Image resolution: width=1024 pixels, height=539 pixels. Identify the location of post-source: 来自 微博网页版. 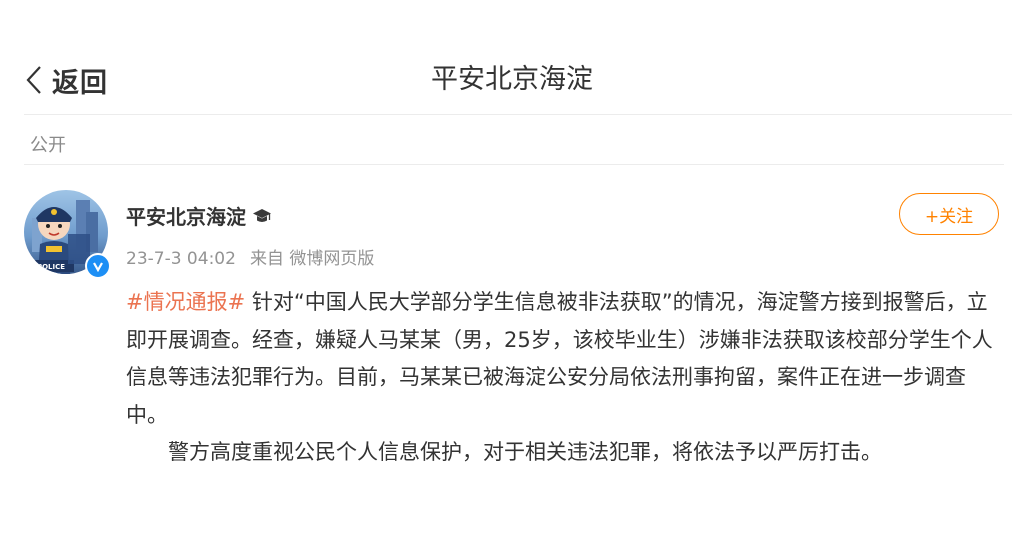
(312, 259).